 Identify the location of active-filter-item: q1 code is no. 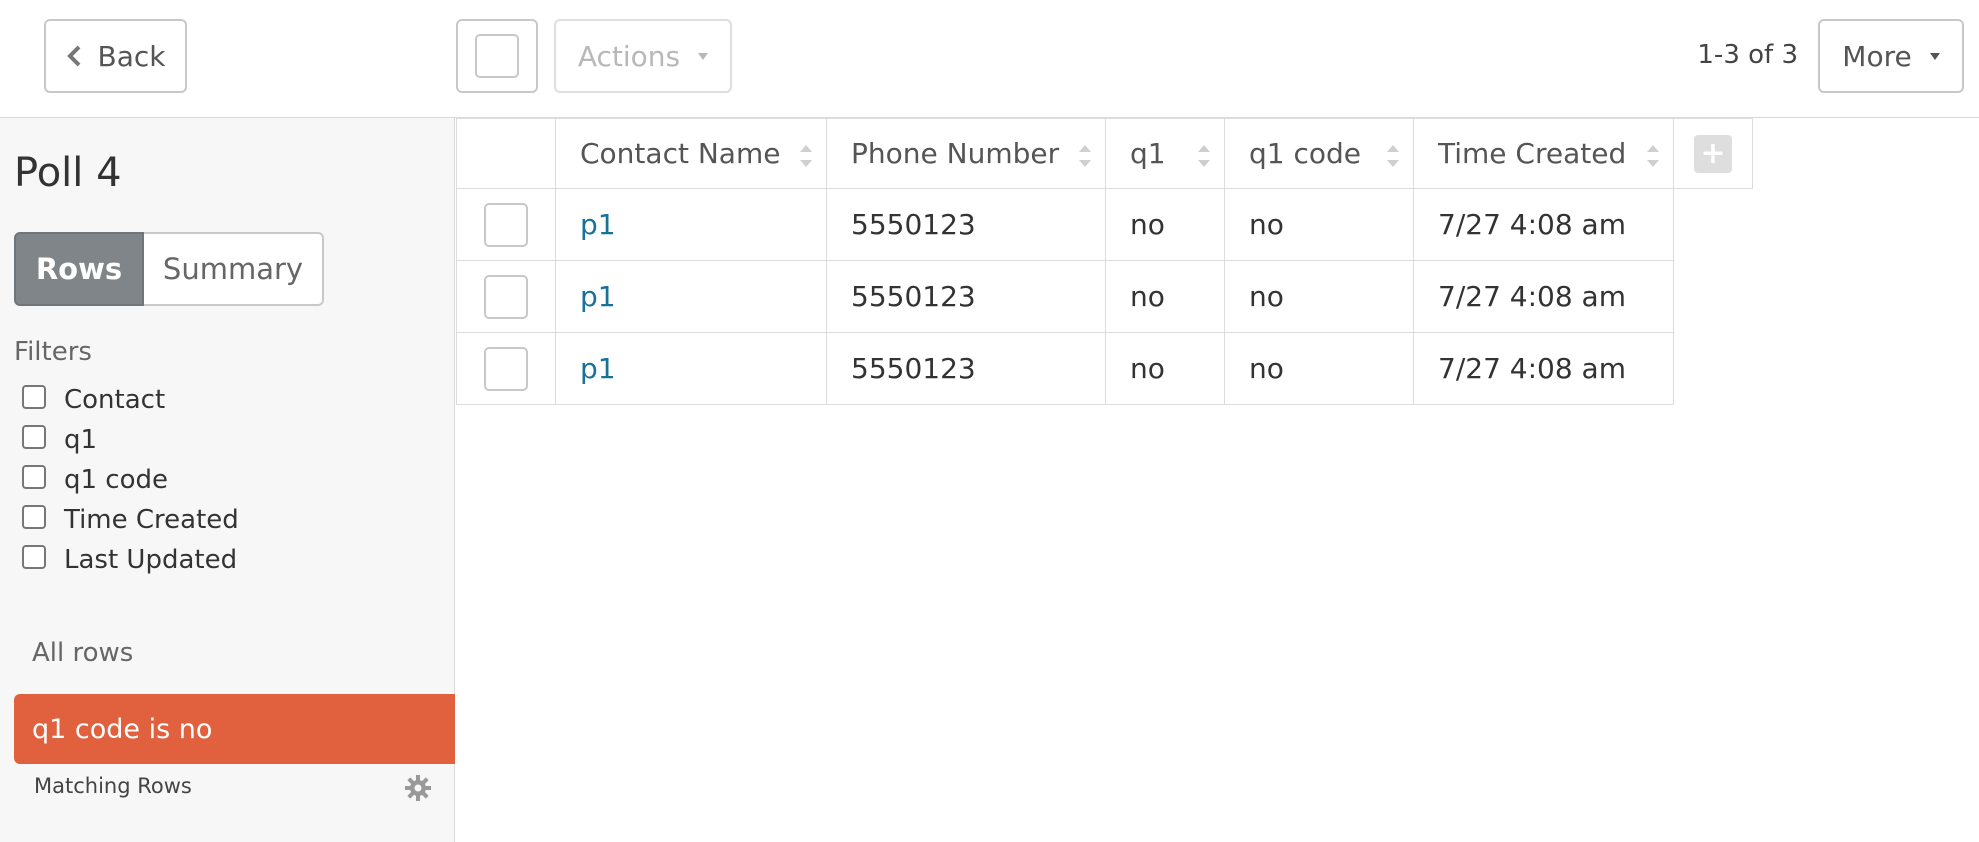
(234, 729).